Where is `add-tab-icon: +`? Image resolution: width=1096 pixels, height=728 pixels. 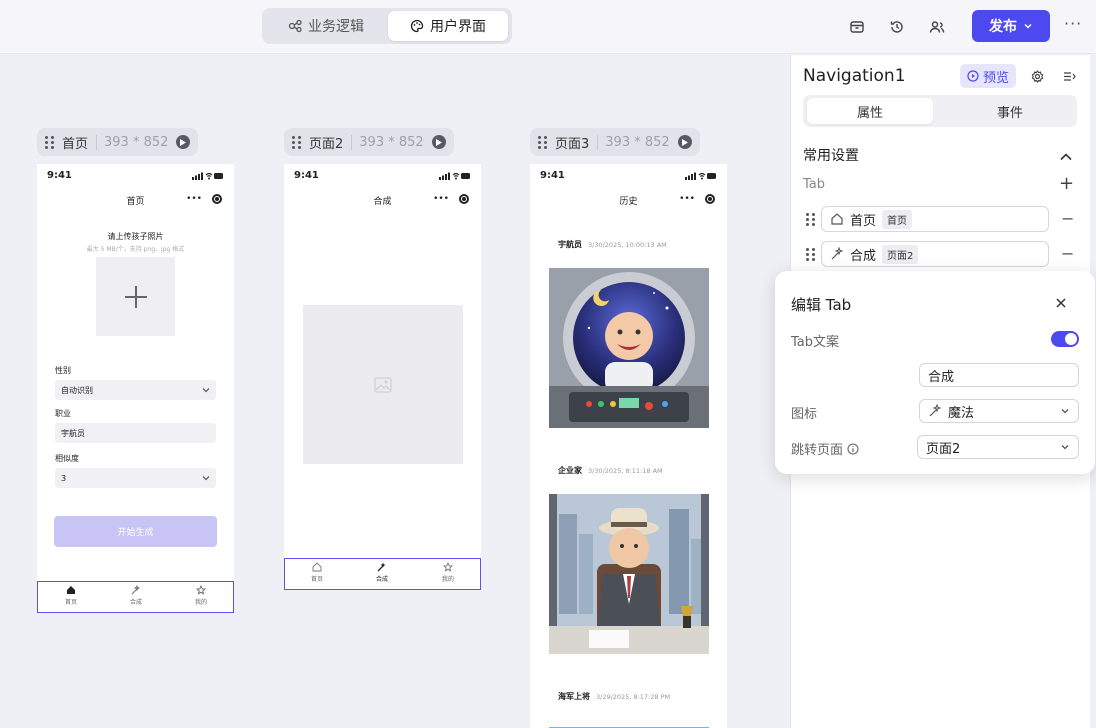 add-tab-icon: + is located at coordinates (1066, 183).